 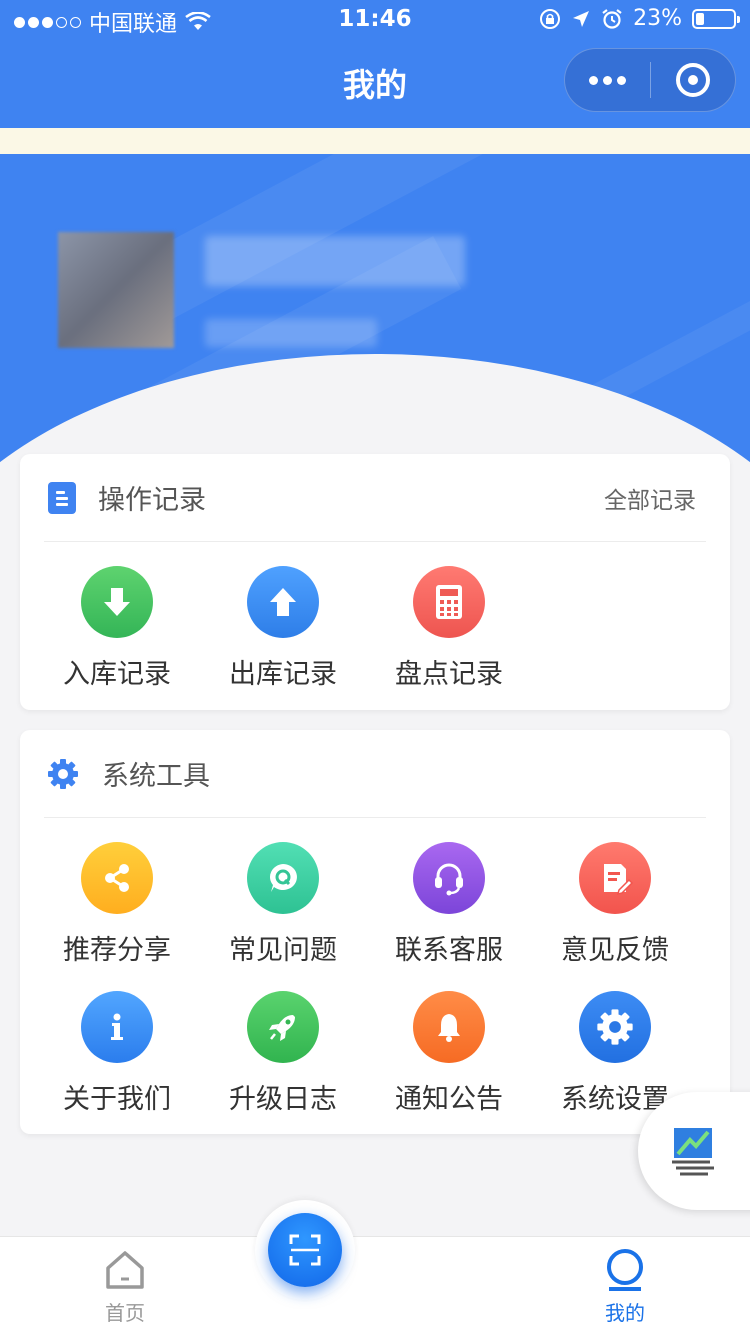 I want to click on feedback-button: 意见反馈, so click(x=615, y=904).